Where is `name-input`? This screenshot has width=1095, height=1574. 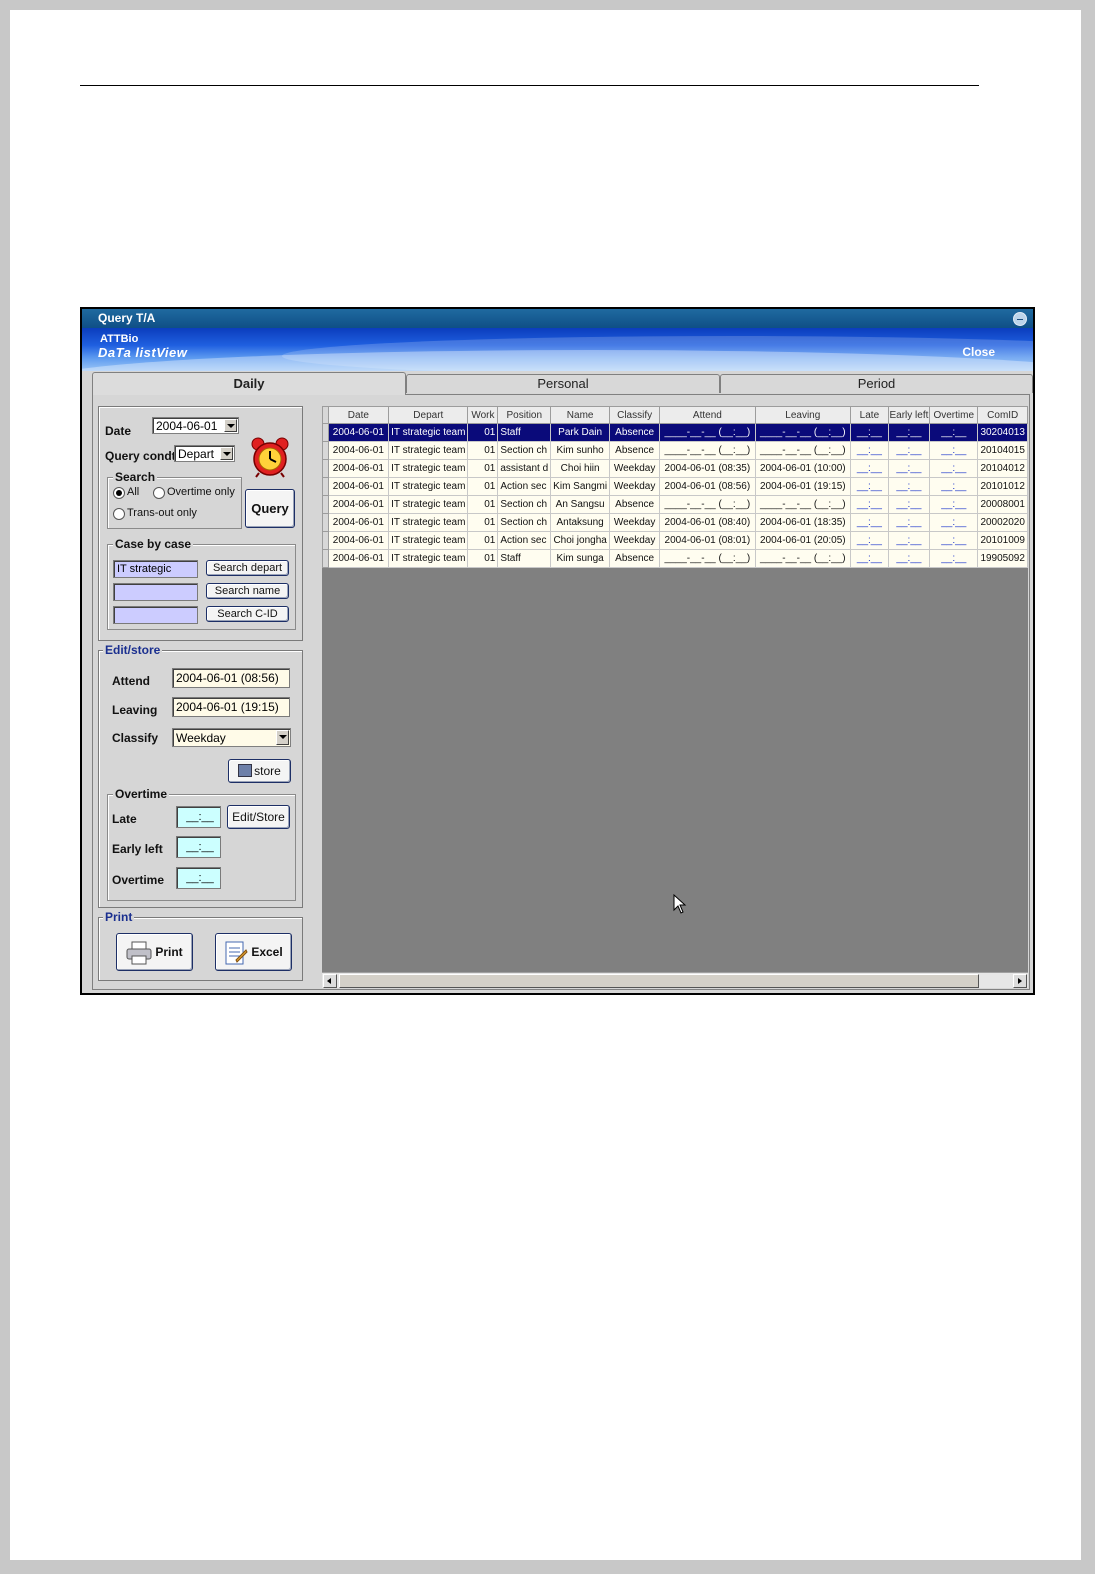 name-input is located at coordinates (155, 592).